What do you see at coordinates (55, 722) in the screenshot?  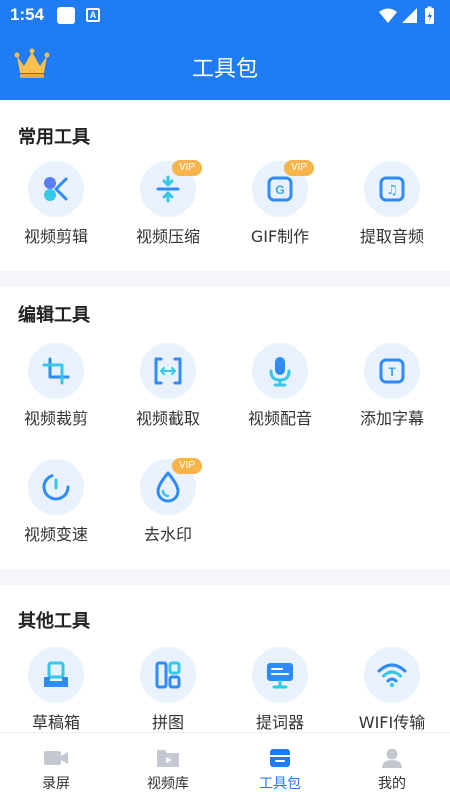 I see `tool-label: 草稿箱` at bounding box center [55, 722].